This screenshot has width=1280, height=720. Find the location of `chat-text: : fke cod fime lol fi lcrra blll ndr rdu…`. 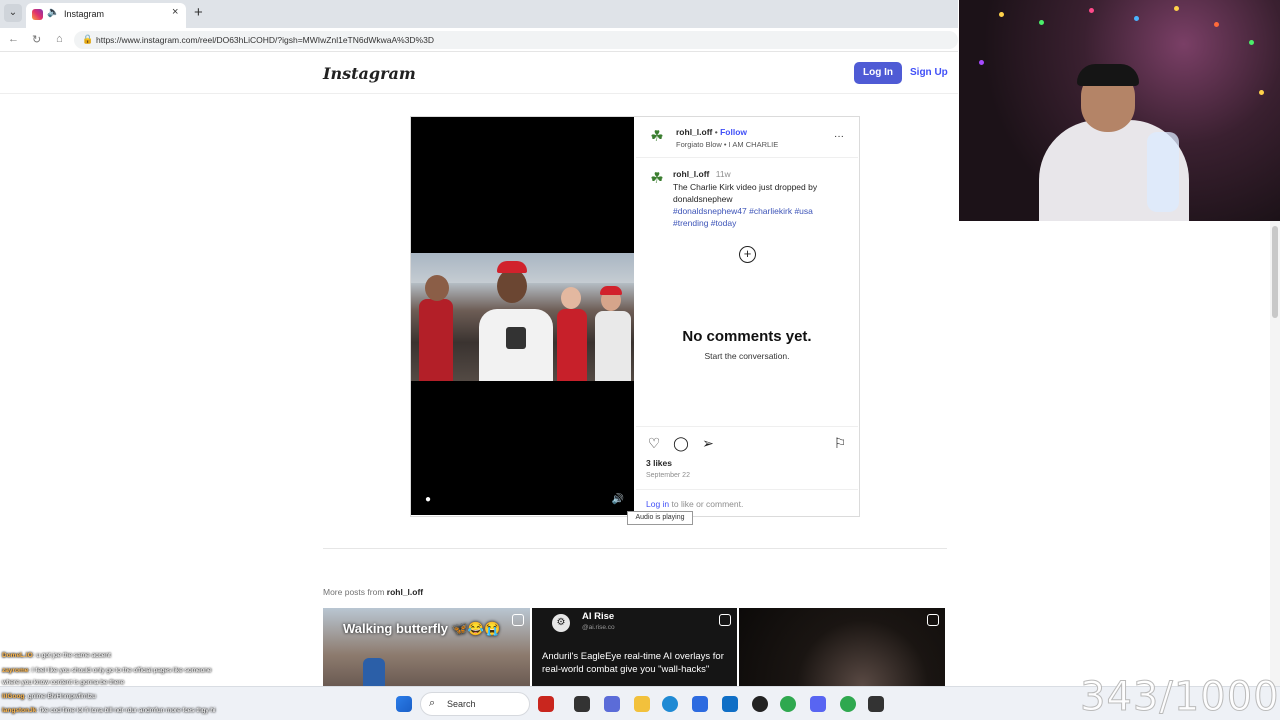

chat-text: : fke cod fime lol fi lcrra blll ndr rdu… is located at coordinates (126, 710).